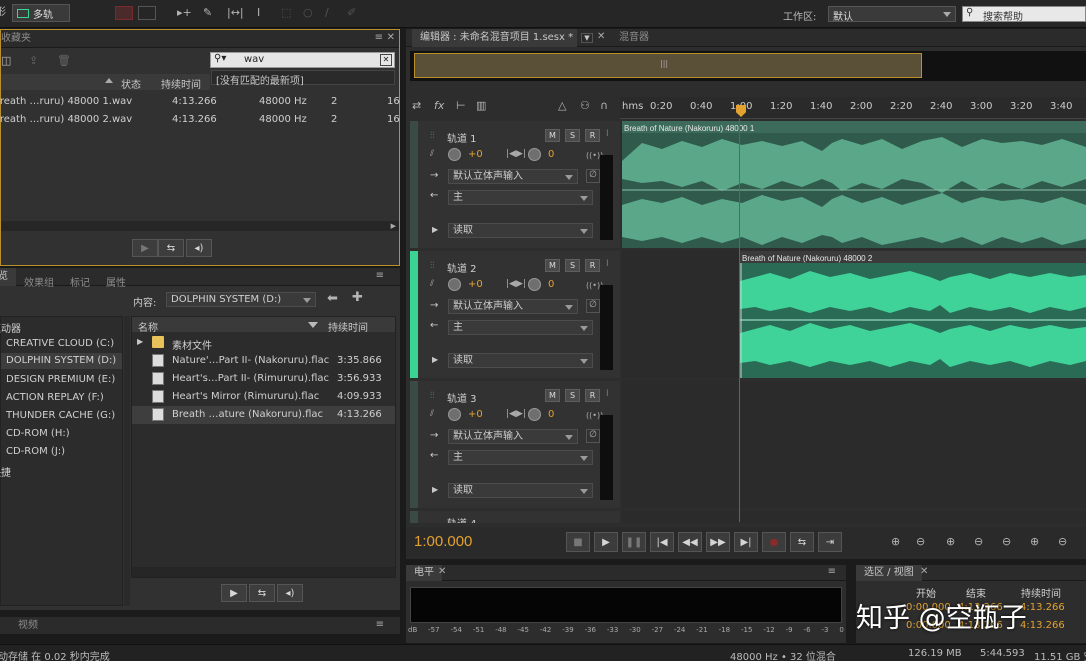 The image size is (1086, 661). What do you see at coordinates (33, 60) in the screenshot?
I see `import-icon: ⇪` at bounding box center [33, 60].